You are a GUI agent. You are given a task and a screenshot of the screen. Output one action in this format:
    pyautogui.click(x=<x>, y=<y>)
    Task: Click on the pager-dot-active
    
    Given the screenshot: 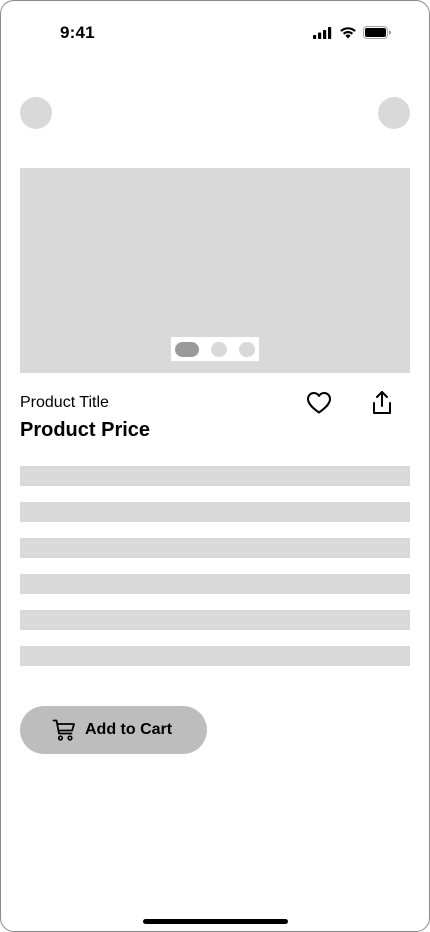 What is the action you would take?
    pyautogui.click(x=187, y=349)
    